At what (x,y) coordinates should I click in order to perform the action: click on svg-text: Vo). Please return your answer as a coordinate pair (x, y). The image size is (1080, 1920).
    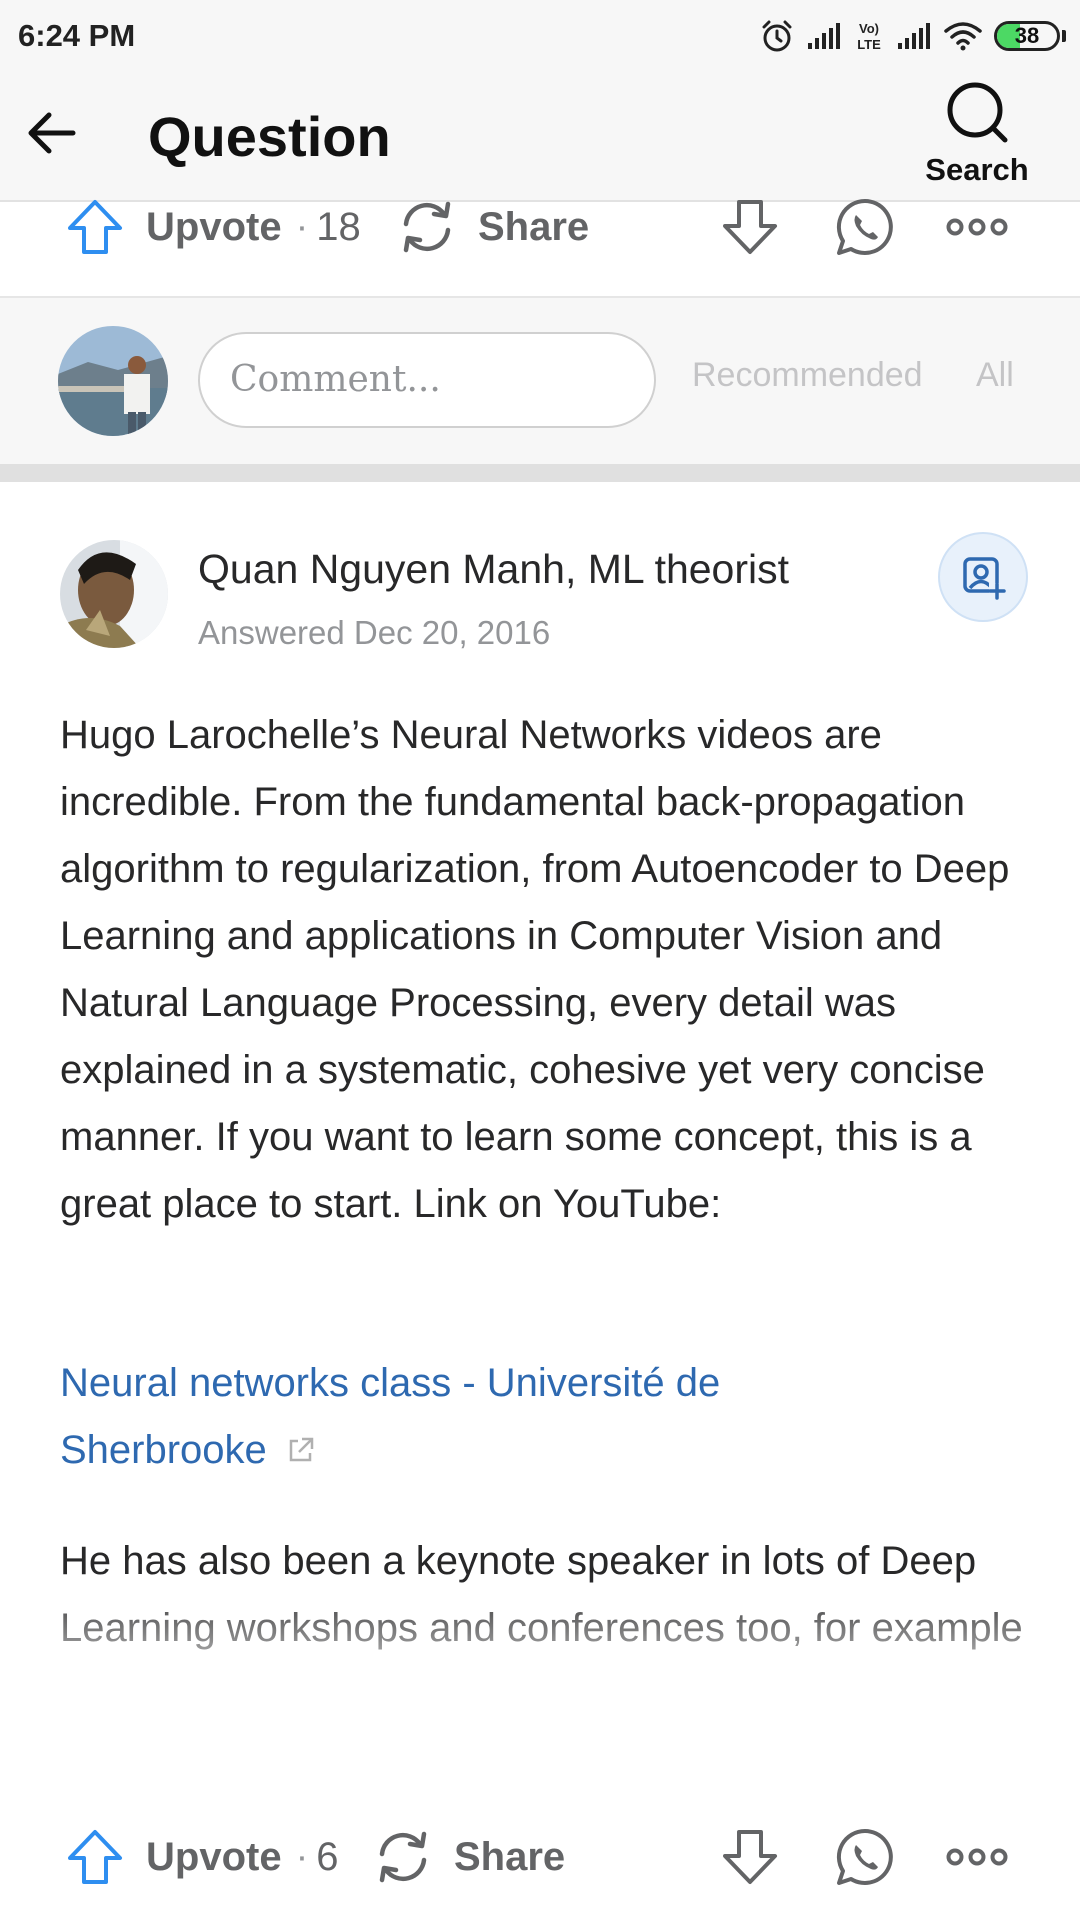
    Looking at the image, I should click on (869, 28).